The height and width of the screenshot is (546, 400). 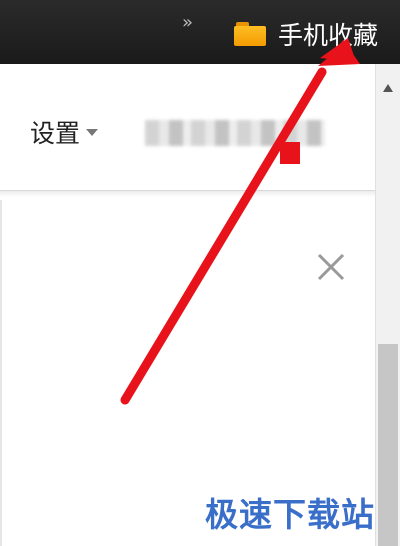 What do you see at coordinates (387, 305) in the screenshot?
I see `vertical-scrollbar` at bounding box center [387, 305].